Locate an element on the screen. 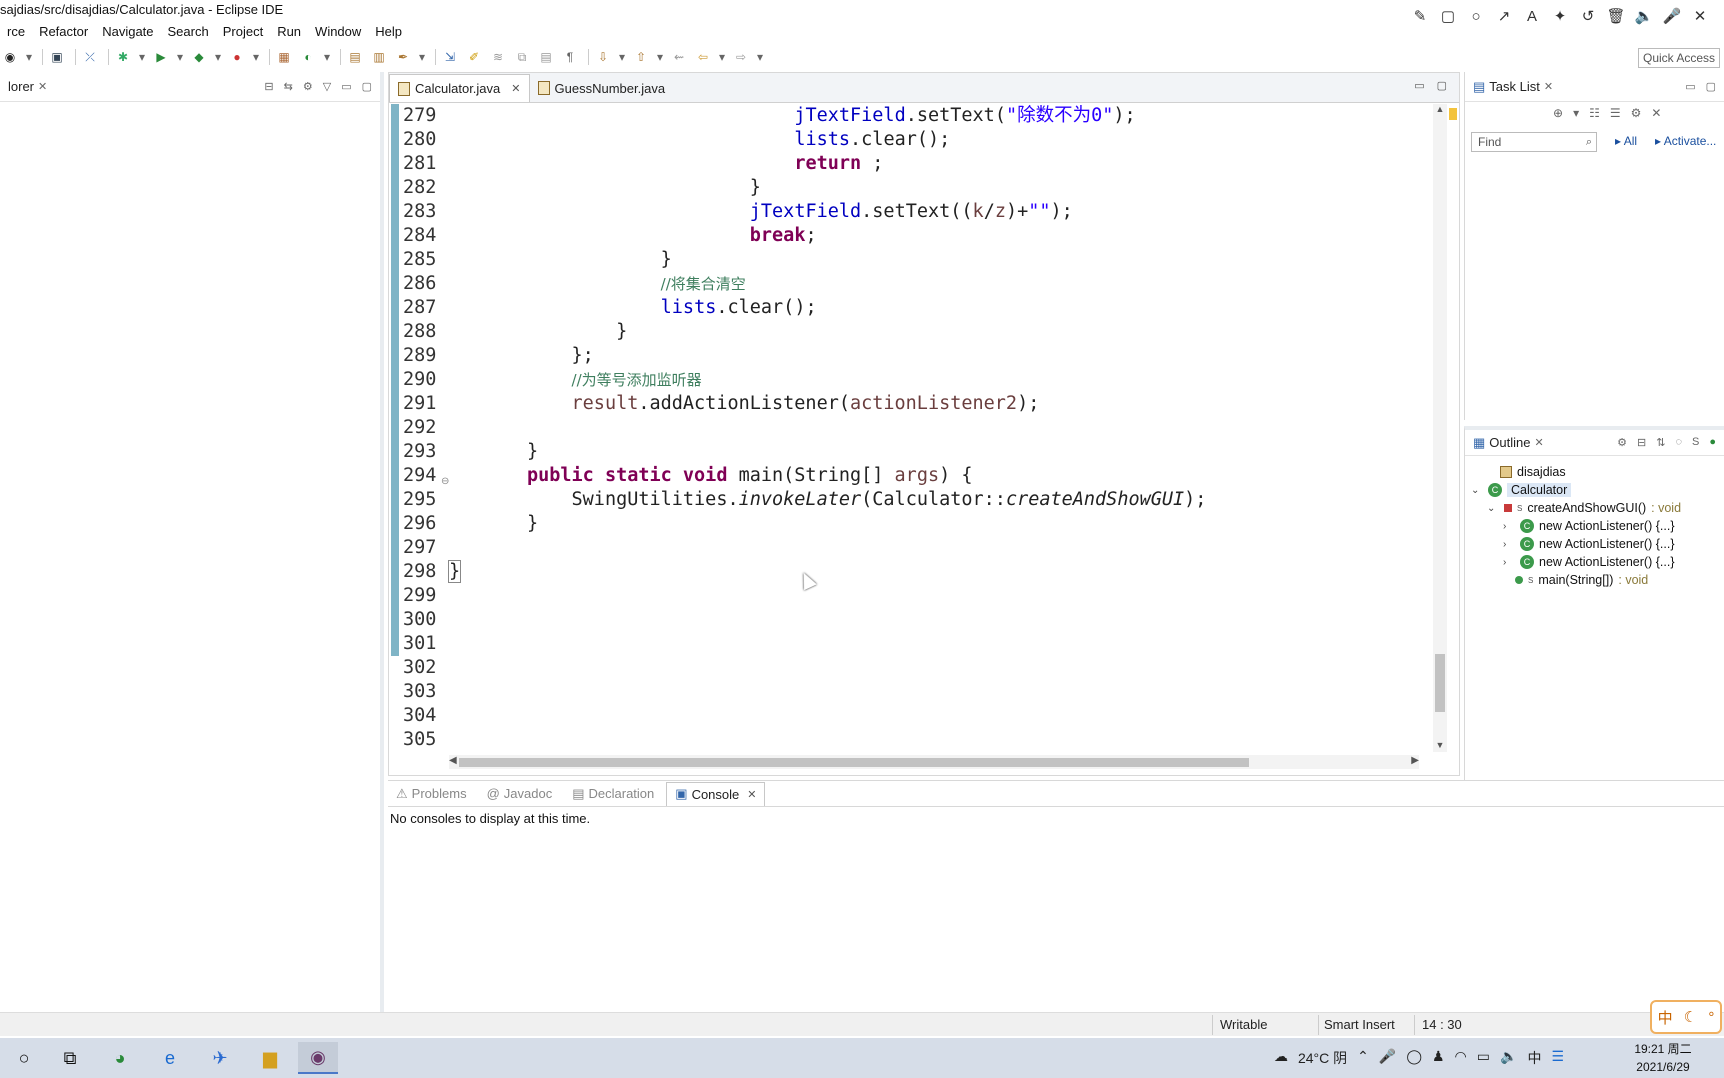 The height and width of the screenshot is (1078, 1724). code-line: 287 lists.clear(); is located at coordinates (913, 308).